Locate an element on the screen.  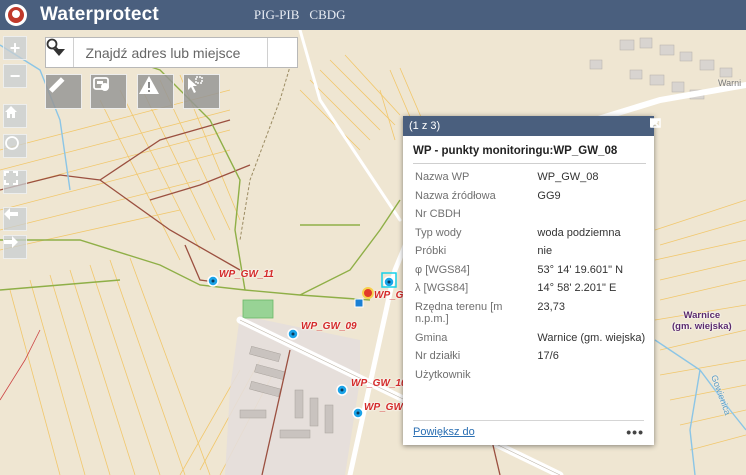
fullscreen-button is located at coordinates (15, 182).